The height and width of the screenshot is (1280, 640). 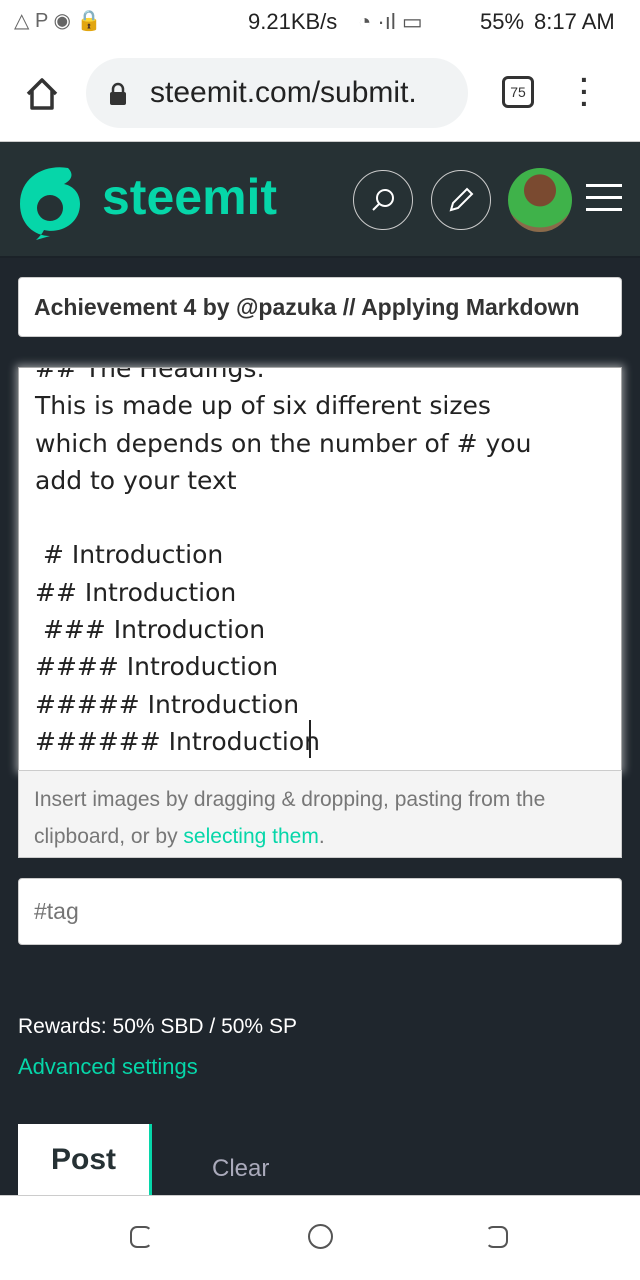 What do you see at coordinates (50, 202) in the screenshot?
I see `steemit-logo-icon` at bounding box center [50, 202].